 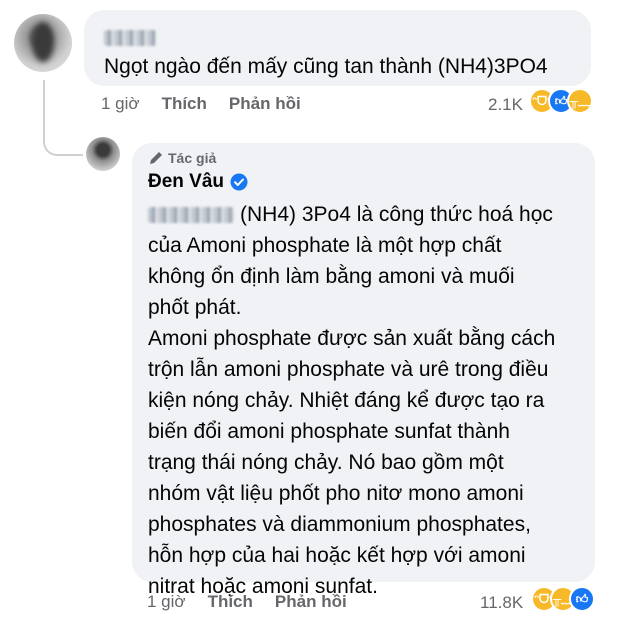 What do you see at coordinates (192, 158) in the screenshot?
I see `author-tag-label: Tác giả` at bounding box center [192, 158].